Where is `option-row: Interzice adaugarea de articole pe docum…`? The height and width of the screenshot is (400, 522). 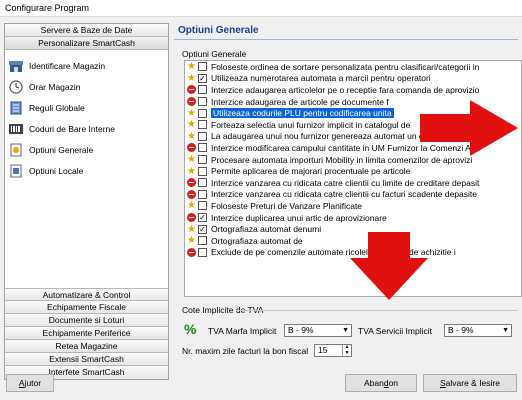 option-row: Interzice adaugarea de articole pe docum… is located at coordinates (353, 102).